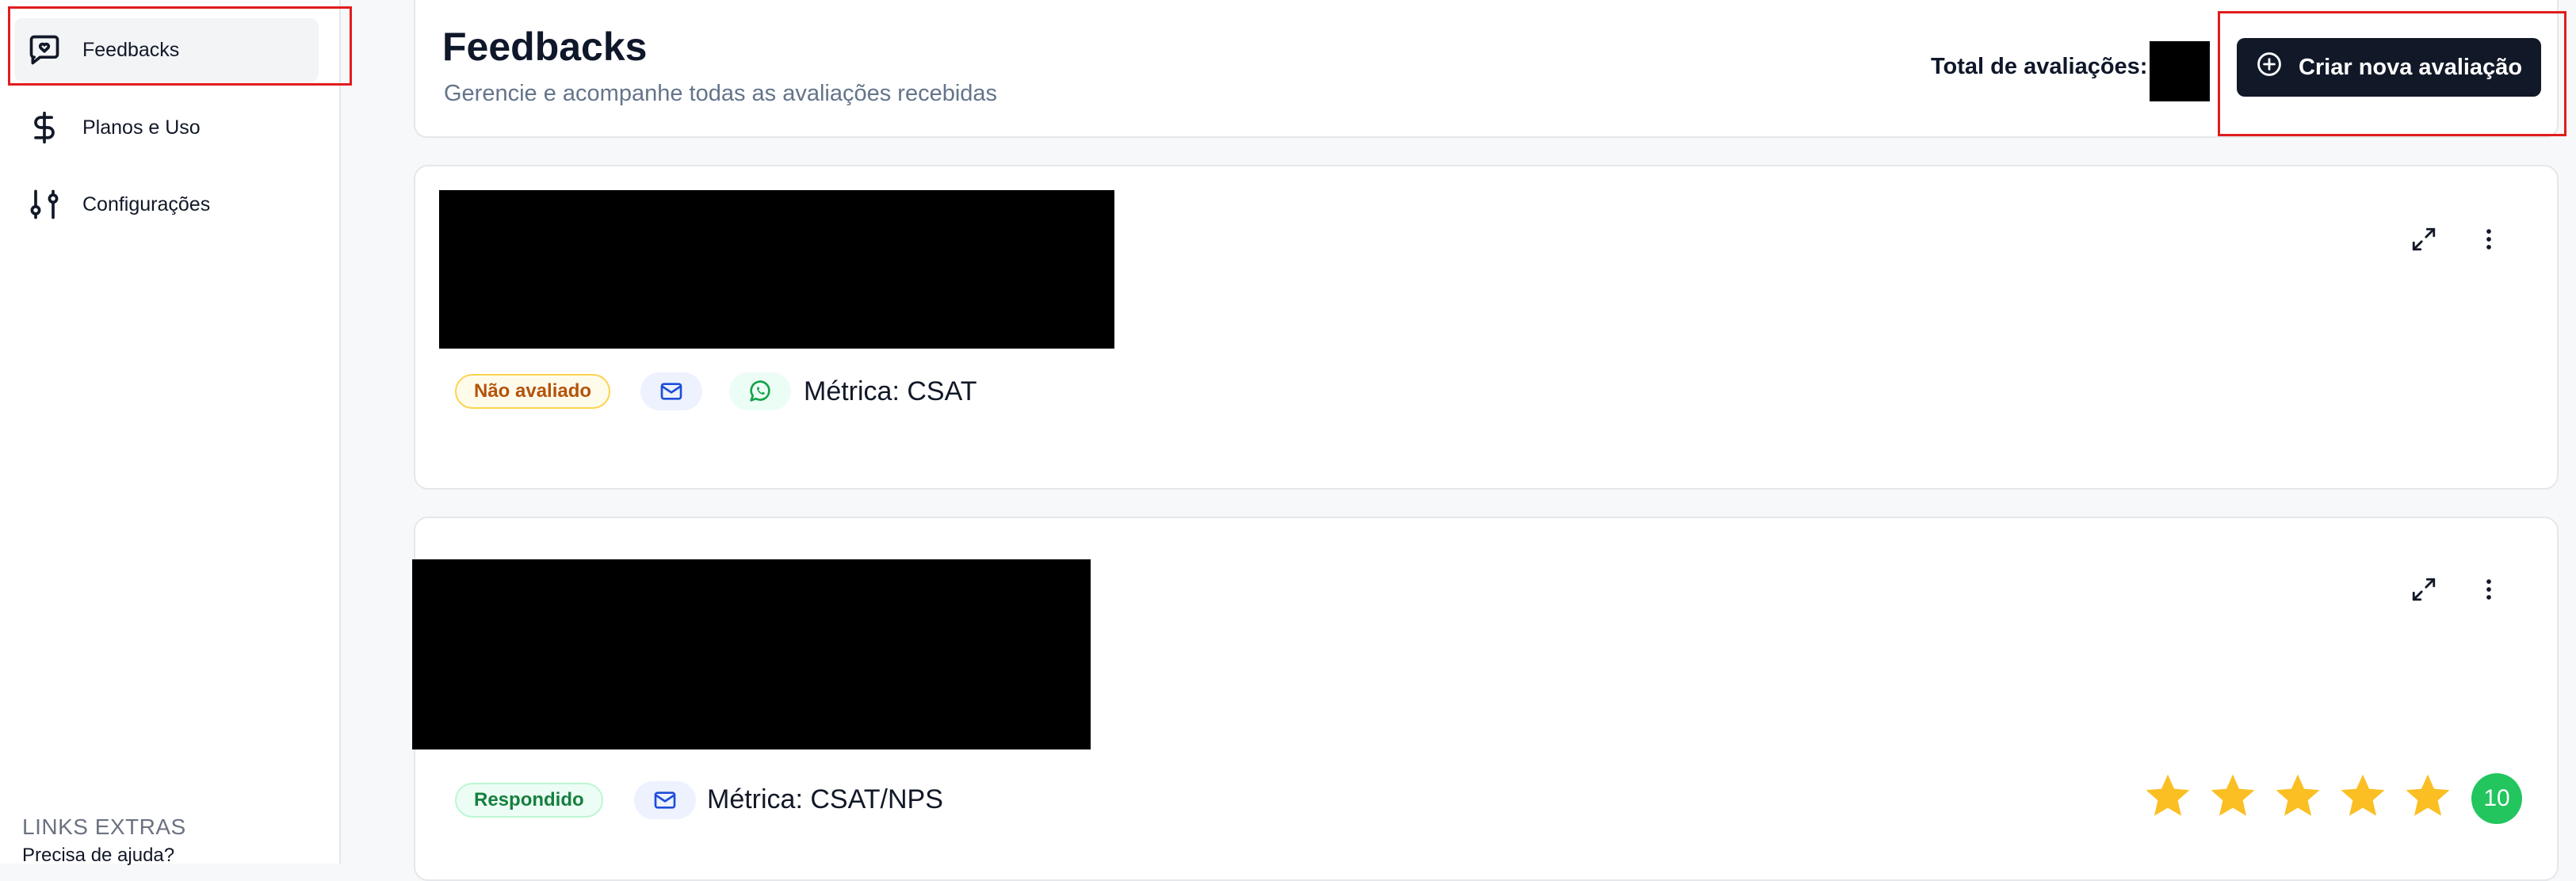 This screenshot has width=2576, height=881. Describe the element at coordinates (890, 391) in the screenshot. I see `metric-label: Métrica: CSAT` at that location.